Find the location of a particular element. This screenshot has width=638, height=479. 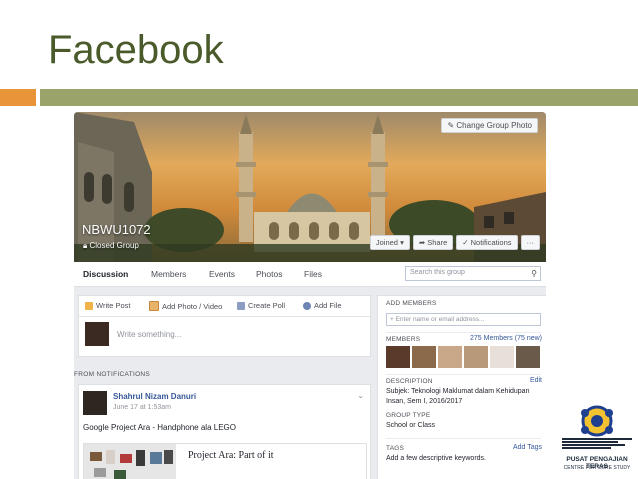

link-thumbnail is located at coordinates (130, 461).